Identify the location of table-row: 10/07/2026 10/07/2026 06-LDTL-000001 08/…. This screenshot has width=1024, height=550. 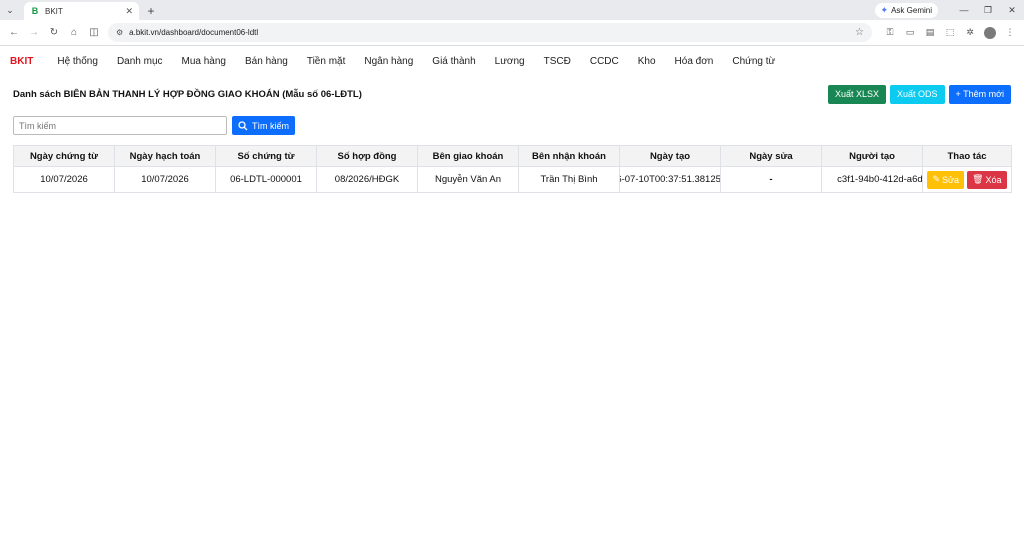
(512, 179).